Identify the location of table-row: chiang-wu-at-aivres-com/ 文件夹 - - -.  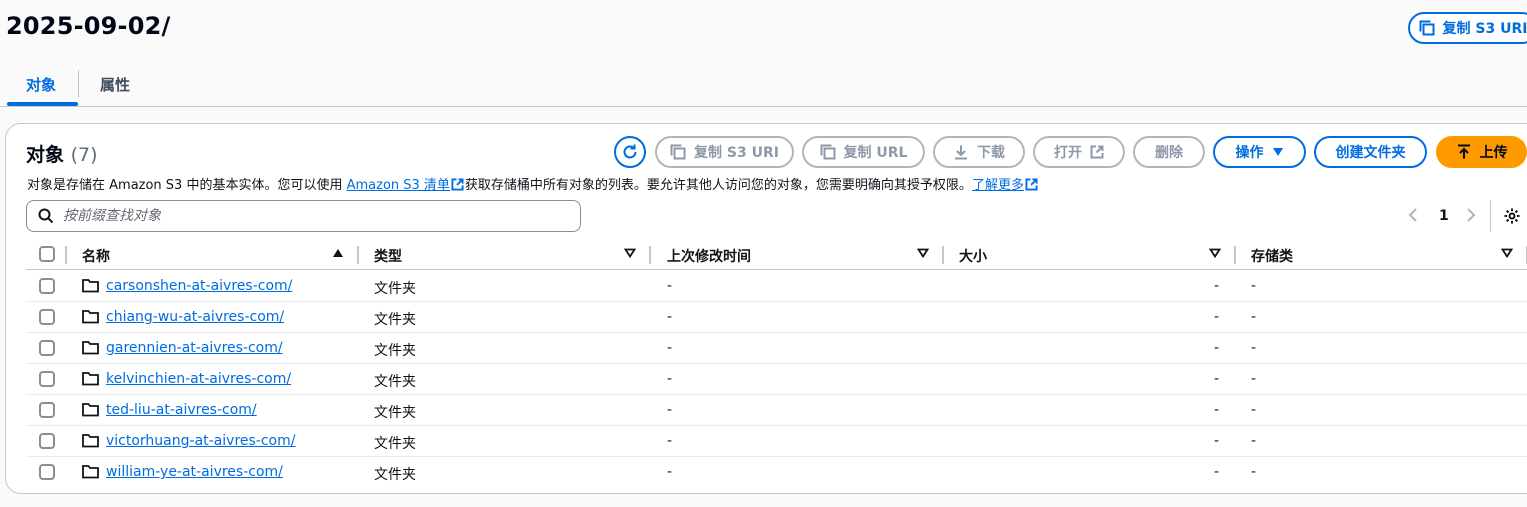
(776, 317).